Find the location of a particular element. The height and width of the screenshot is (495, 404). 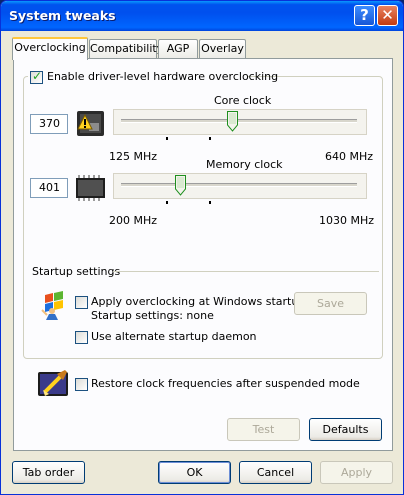

memory-chip-icon is located at coordinates (90, 188).